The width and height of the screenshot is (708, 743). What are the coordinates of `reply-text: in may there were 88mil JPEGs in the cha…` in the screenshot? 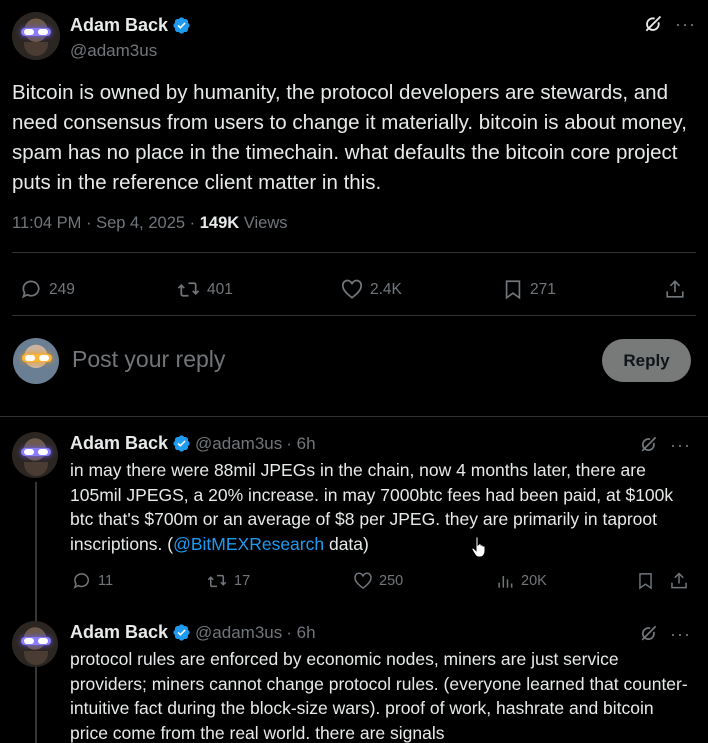 It's located at (383, 507).